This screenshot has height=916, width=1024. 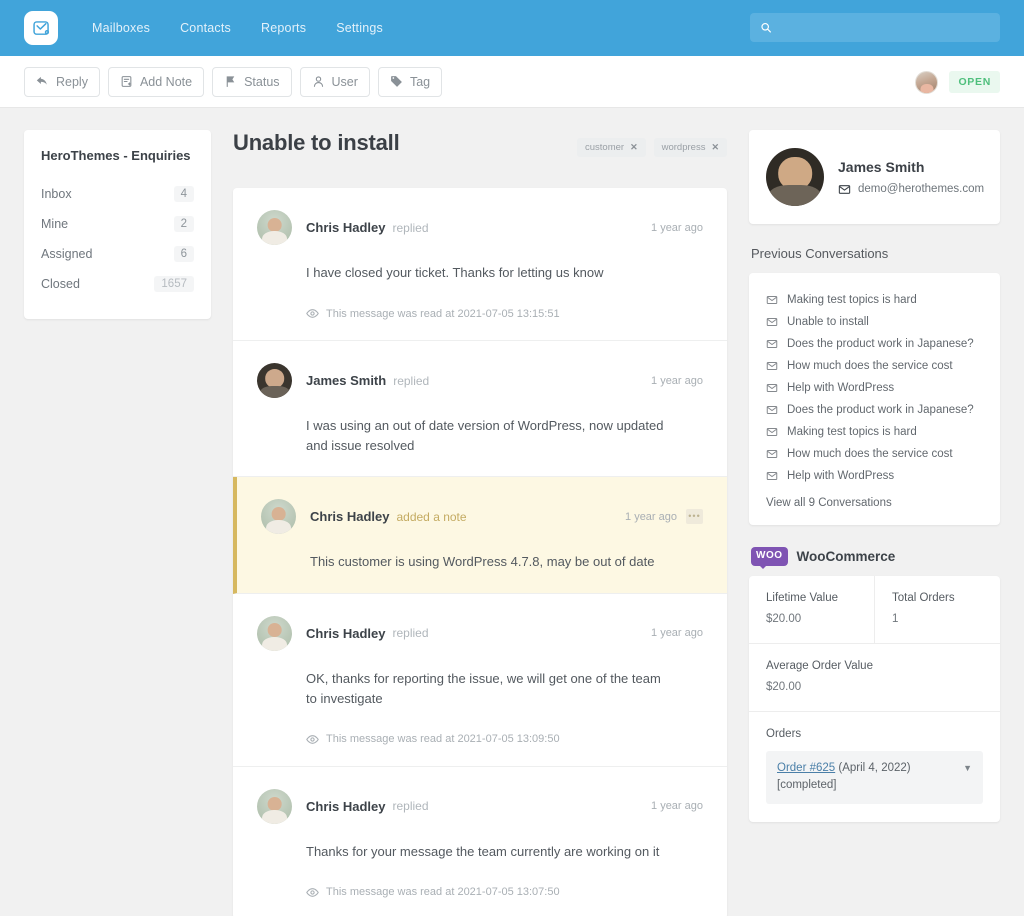 I want to click on sidebar-item-inbox: Inbox 4, so click(x=117, y=194).